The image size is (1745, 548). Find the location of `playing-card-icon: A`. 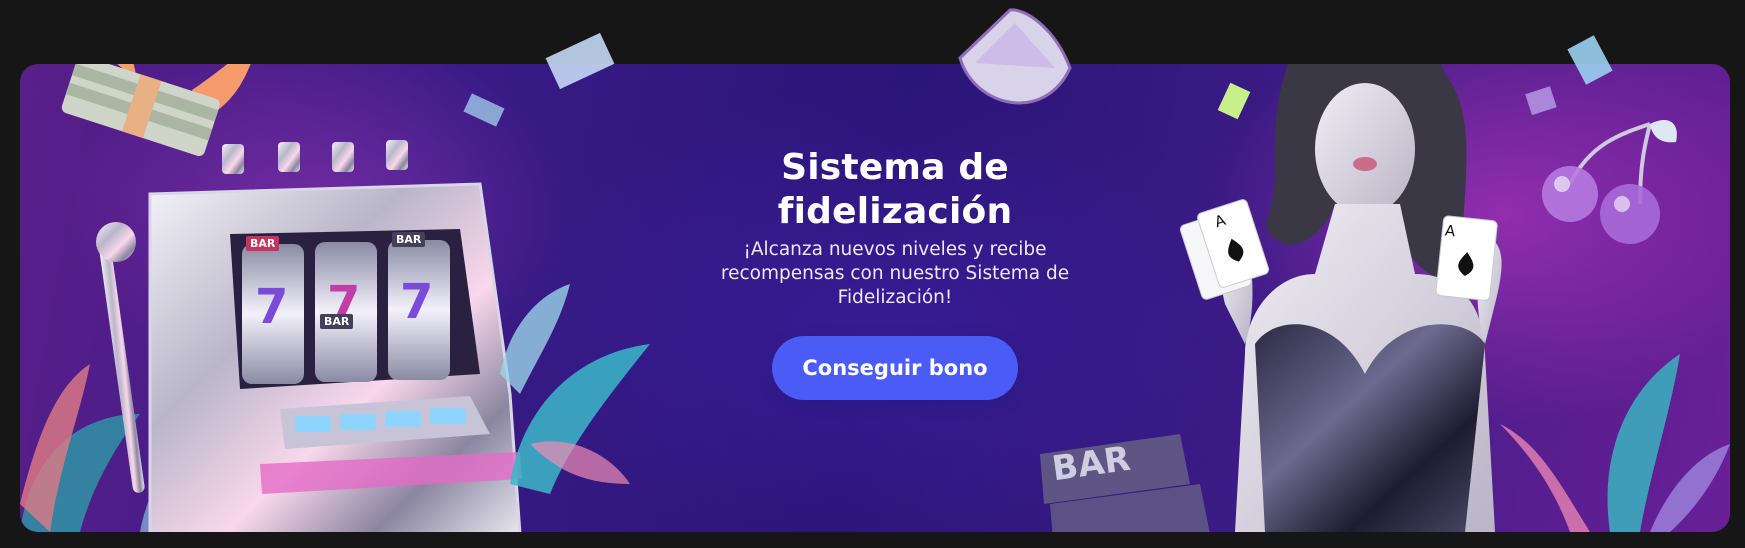

playing-card-icon: A is located at coordinates (1450, 231).